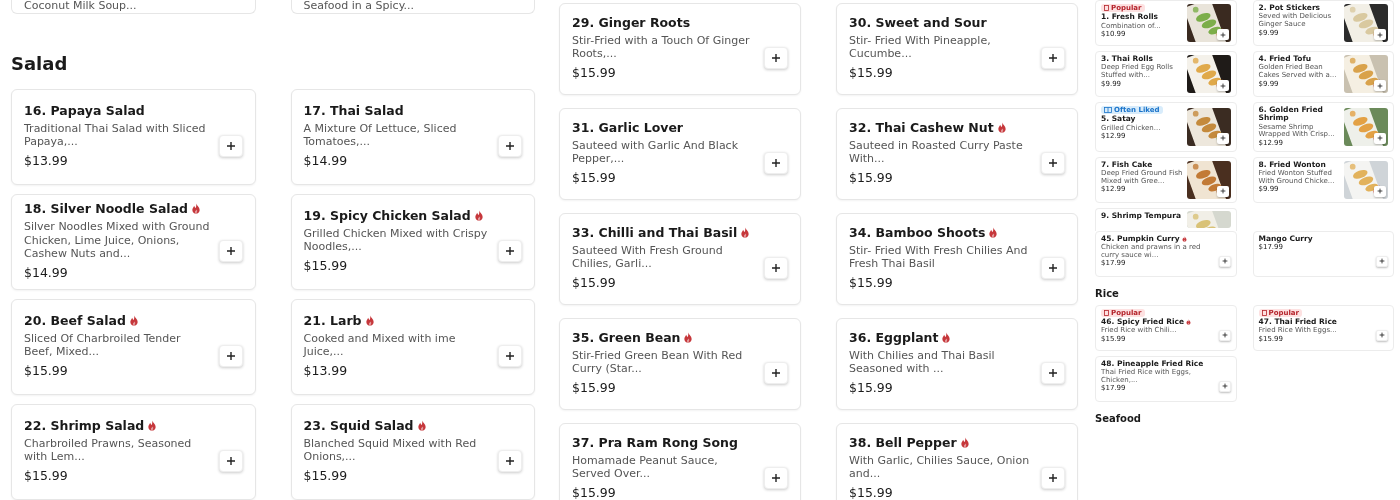 This screenshot has height=500, width=1400. Describe the element at coordinates (680, 49) in the screenshot. I see `menu-item-card: 29. Ginger Roots Stir-Fried with a Touch Of Ginger Roots,... $15.99` at that location.